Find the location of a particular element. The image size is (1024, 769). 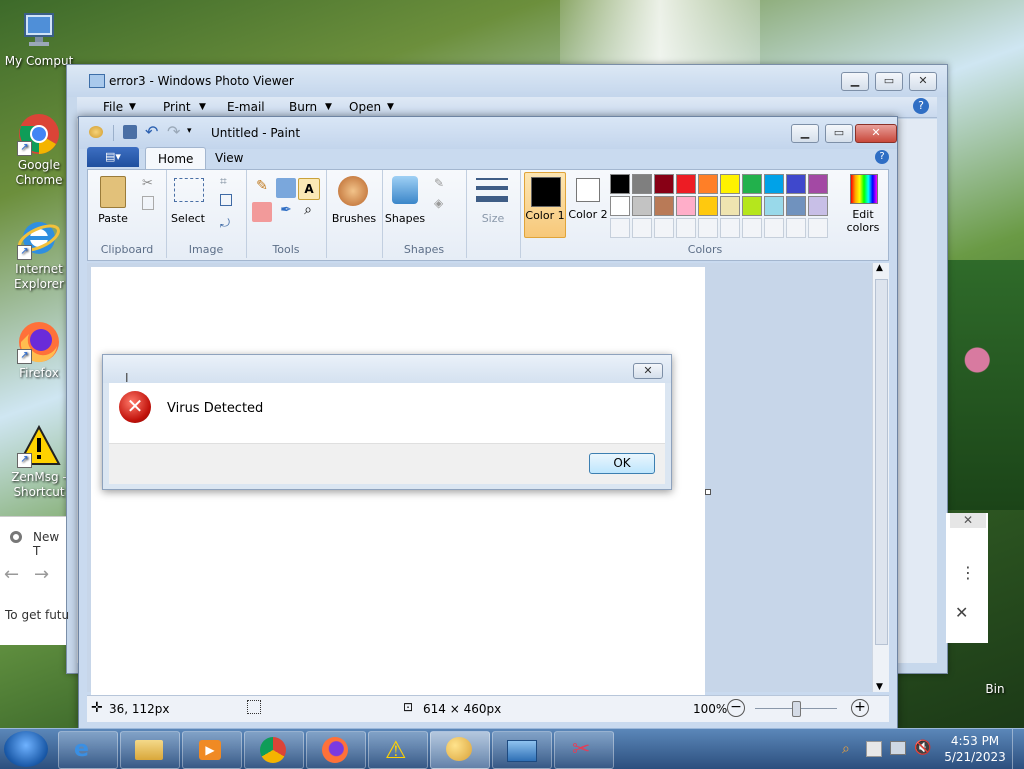

fill-icon: ◈ is located at coordinates (438, 203).